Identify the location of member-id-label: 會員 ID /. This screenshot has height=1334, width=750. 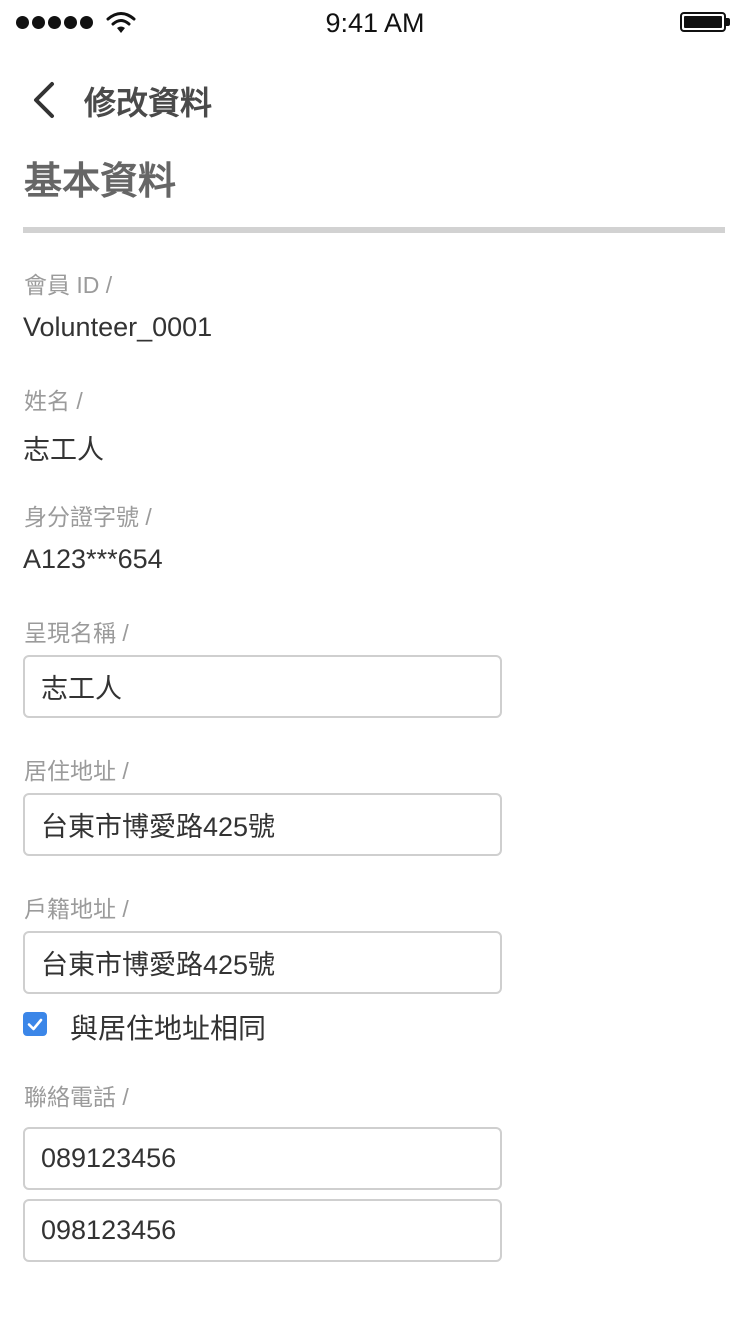
(68, 285).